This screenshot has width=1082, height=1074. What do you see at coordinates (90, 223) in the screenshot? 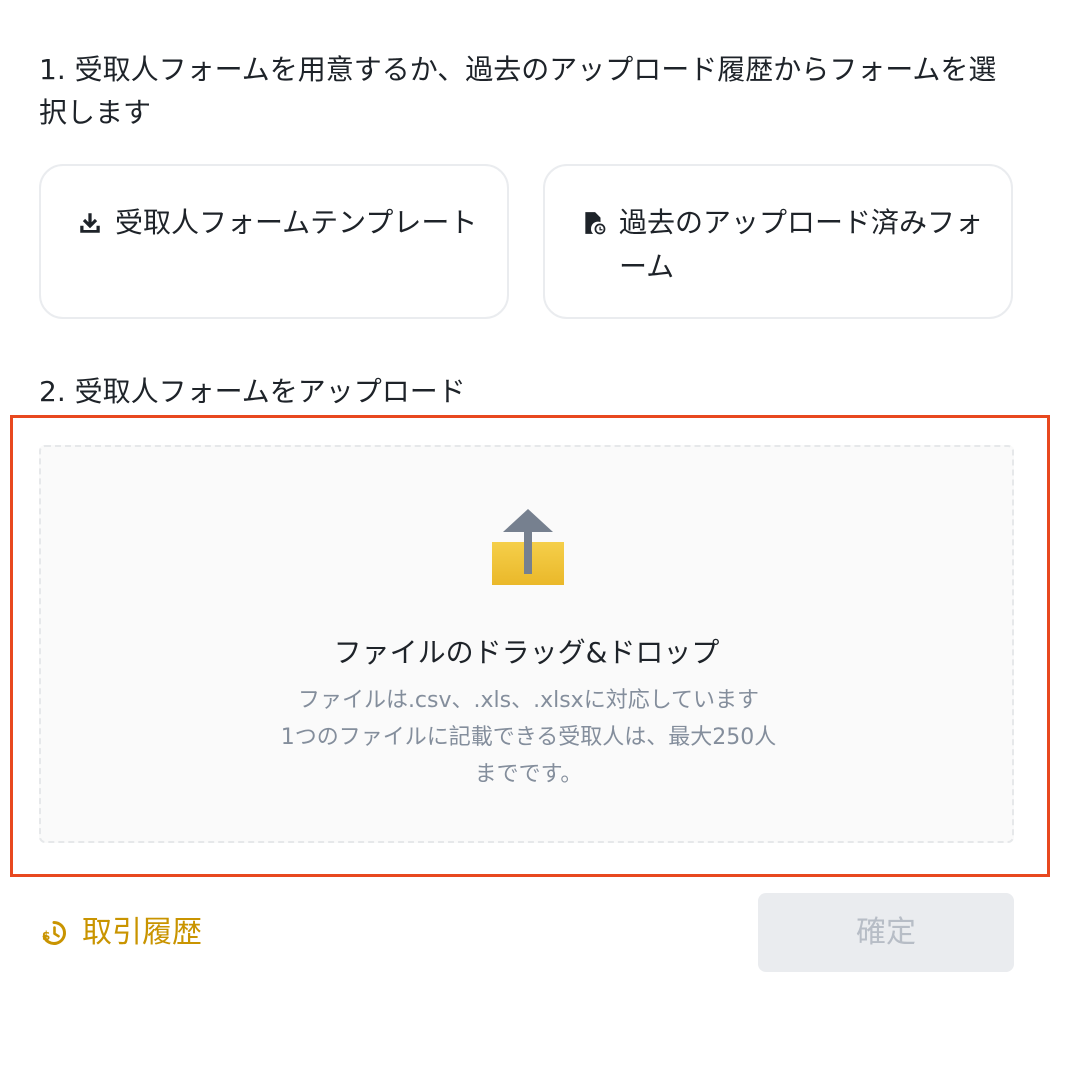
I see `download-icon` at bounding box center [90, 223].